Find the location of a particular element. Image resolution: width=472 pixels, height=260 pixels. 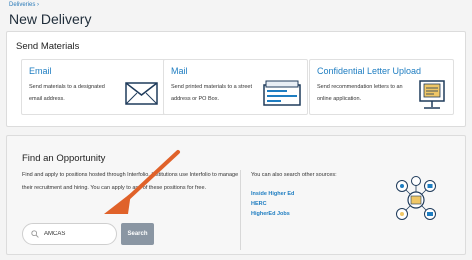

find-opportunity-heading: Find an Opportunity is located at coordinates (64, 158).